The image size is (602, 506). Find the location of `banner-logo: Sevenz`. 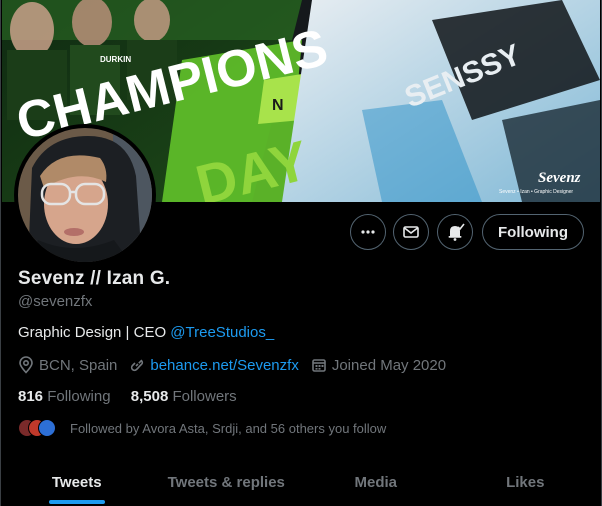

banner-logo: Sevenz is located at coordinates (559, 178).